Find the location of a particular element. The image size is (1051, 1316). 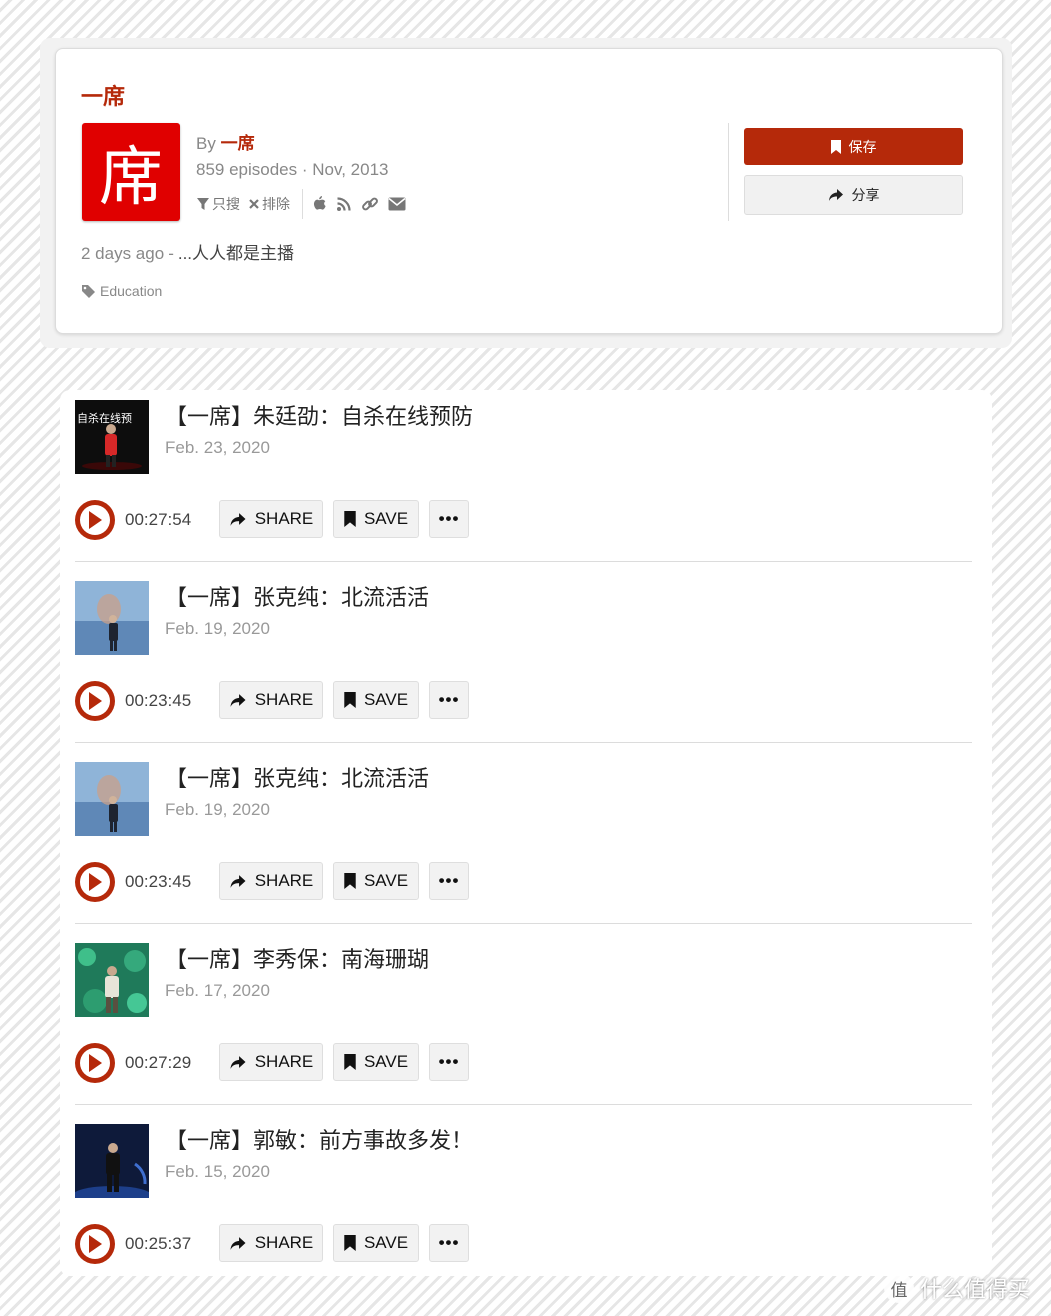

save-podcast-button: 保存 is located at coordinates (853, 146).